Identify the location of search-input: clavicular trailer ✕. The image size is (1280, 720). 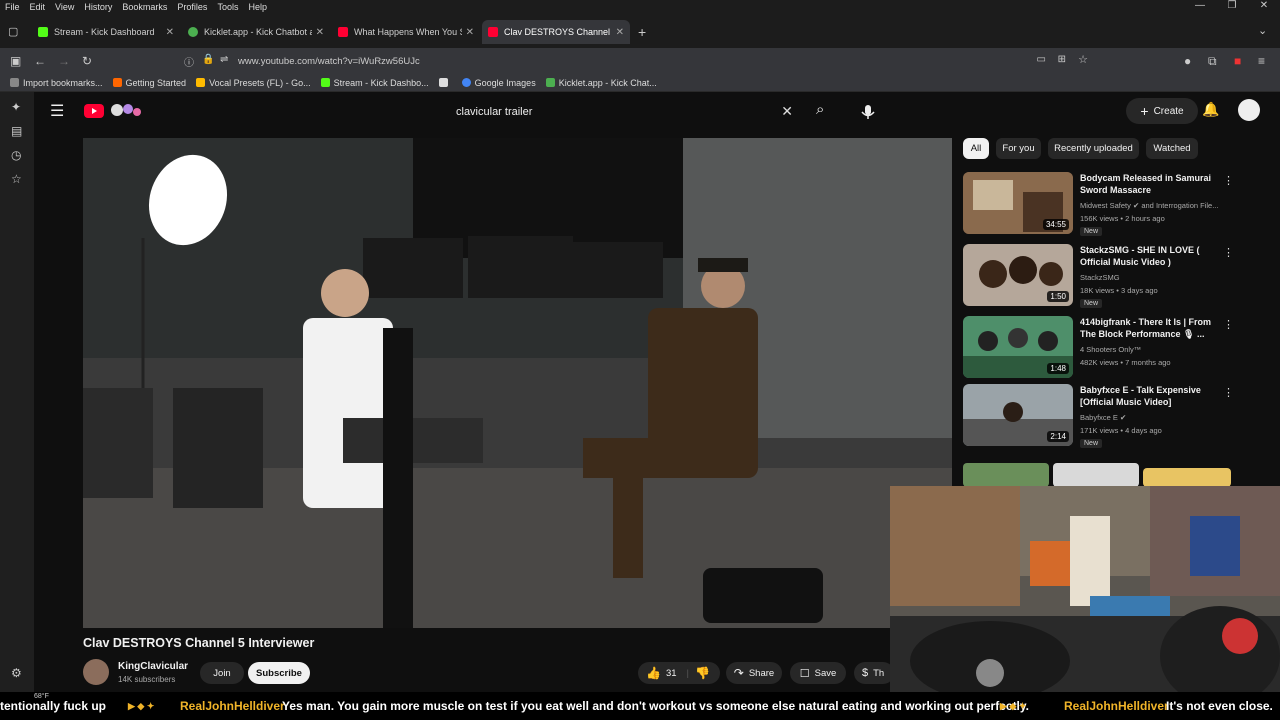
(625, 112).